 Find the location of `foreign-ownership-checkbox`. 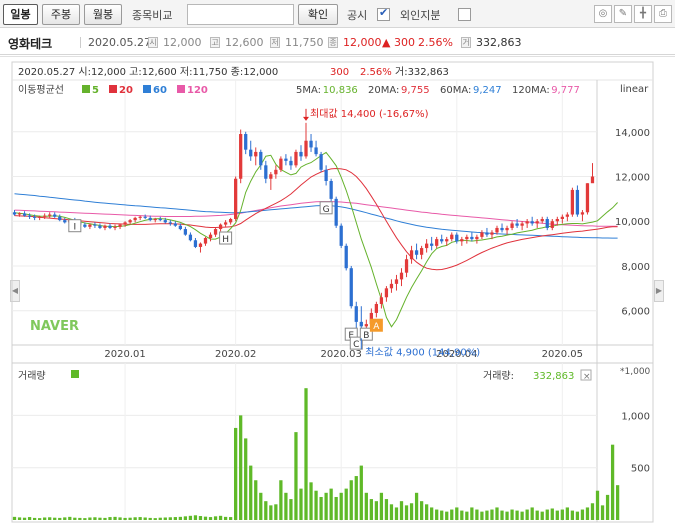

foreign-ownership-checkbox is located at coordinates (464, 14).